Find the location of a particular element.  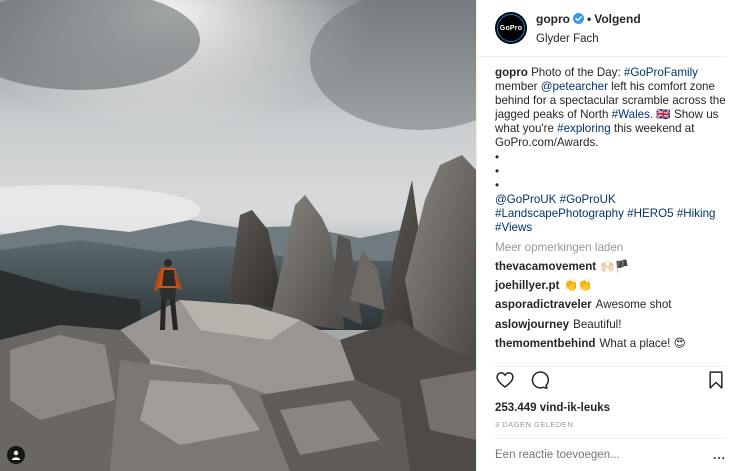

load-more-comments-button: Meer opmerkingen laden is located at coordinates (611, 248).